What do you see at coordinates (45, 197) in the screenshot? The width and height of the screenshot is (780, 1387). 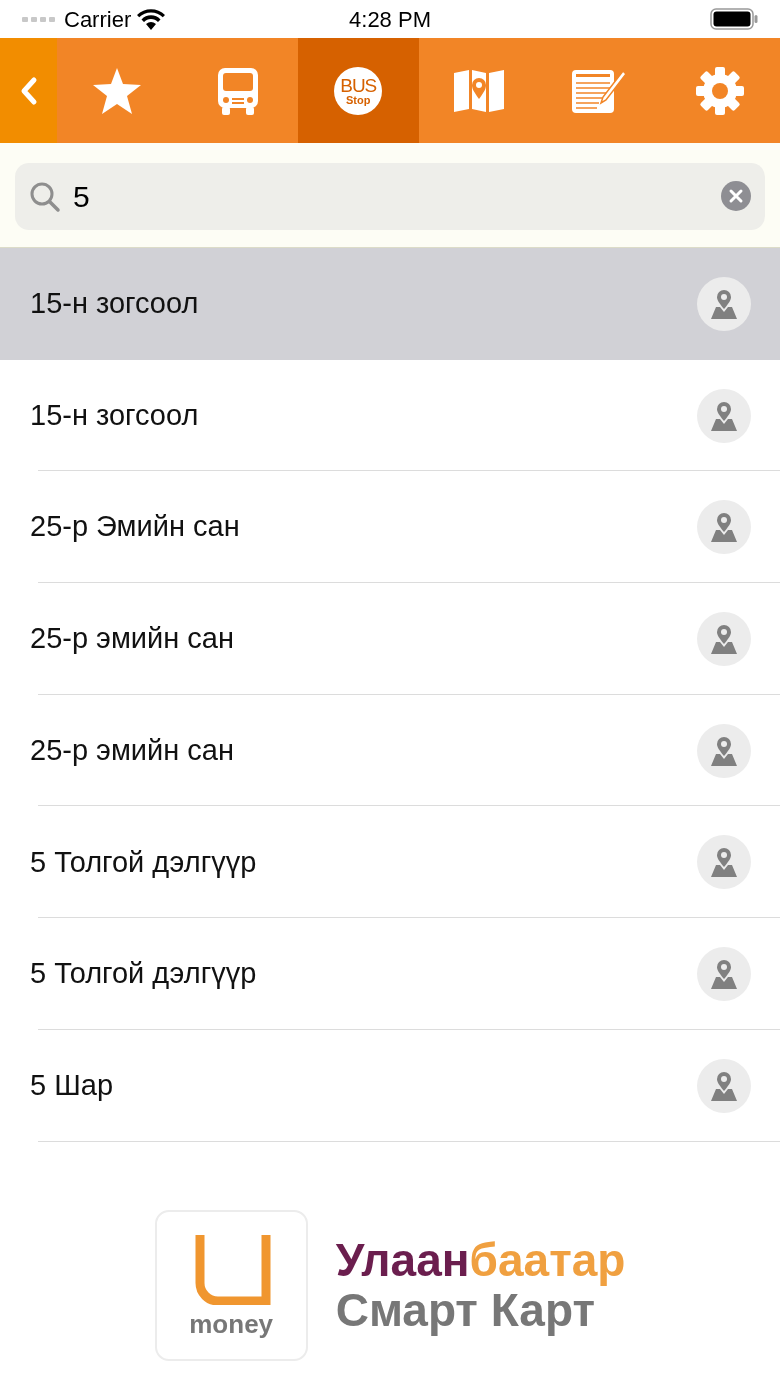 I see `search-icon` at bounding box center [45, 197].